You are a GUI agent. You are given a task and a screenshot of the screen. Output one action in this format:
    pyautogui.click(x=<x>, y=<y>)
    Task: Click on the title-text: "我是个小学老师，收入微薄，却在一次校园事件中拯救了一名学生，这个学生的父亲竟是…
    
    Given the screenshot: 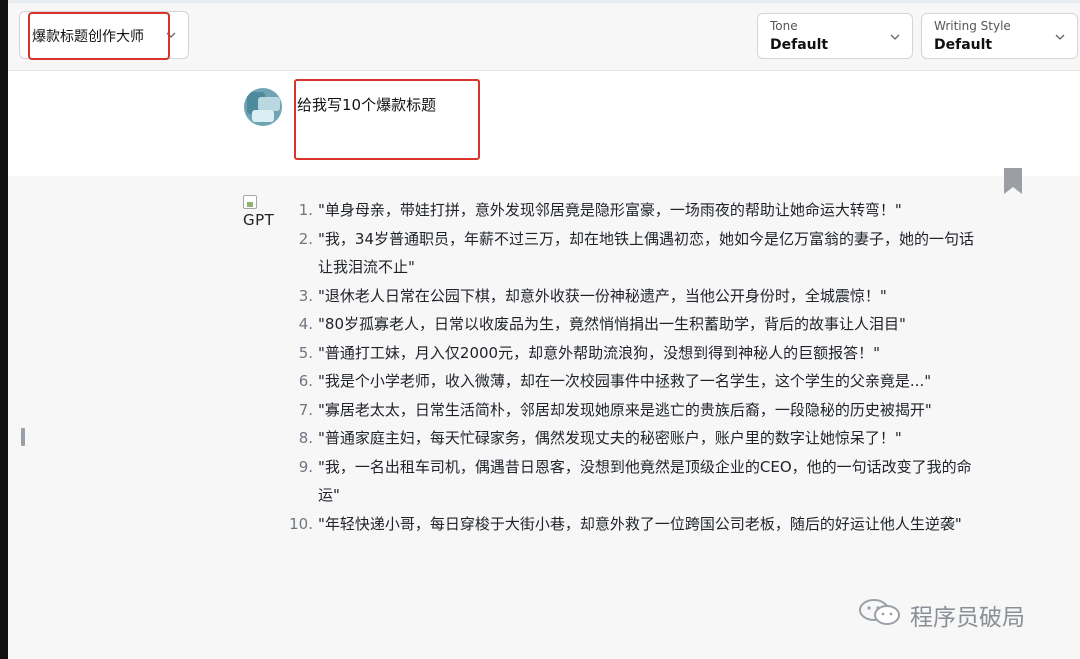 What is the action you would take?
    pyautogui.click(x=625, y=381)
    